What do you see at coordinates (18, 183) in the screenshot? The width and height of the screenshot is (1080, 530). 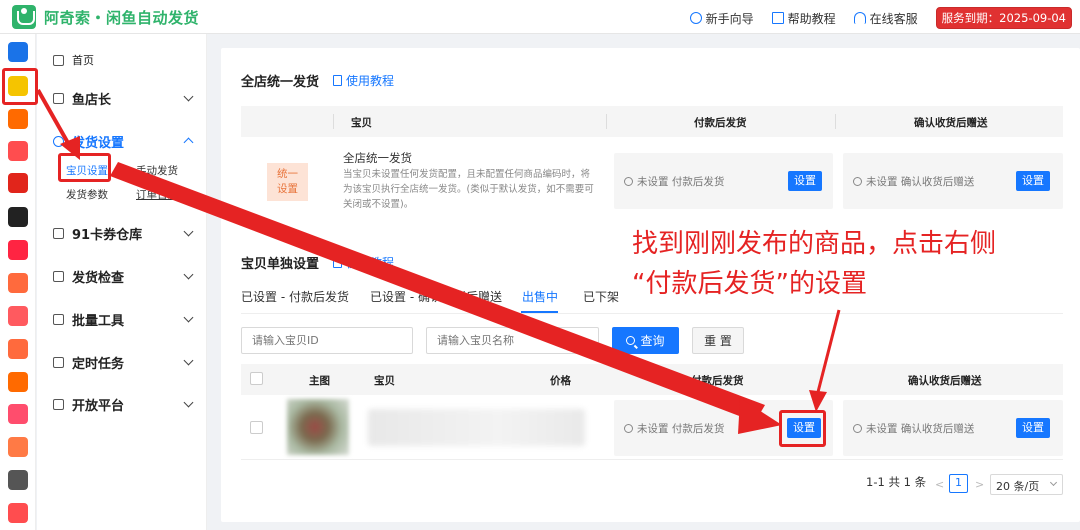 I see `jd-app-icon` at bounding box center [18, 183].